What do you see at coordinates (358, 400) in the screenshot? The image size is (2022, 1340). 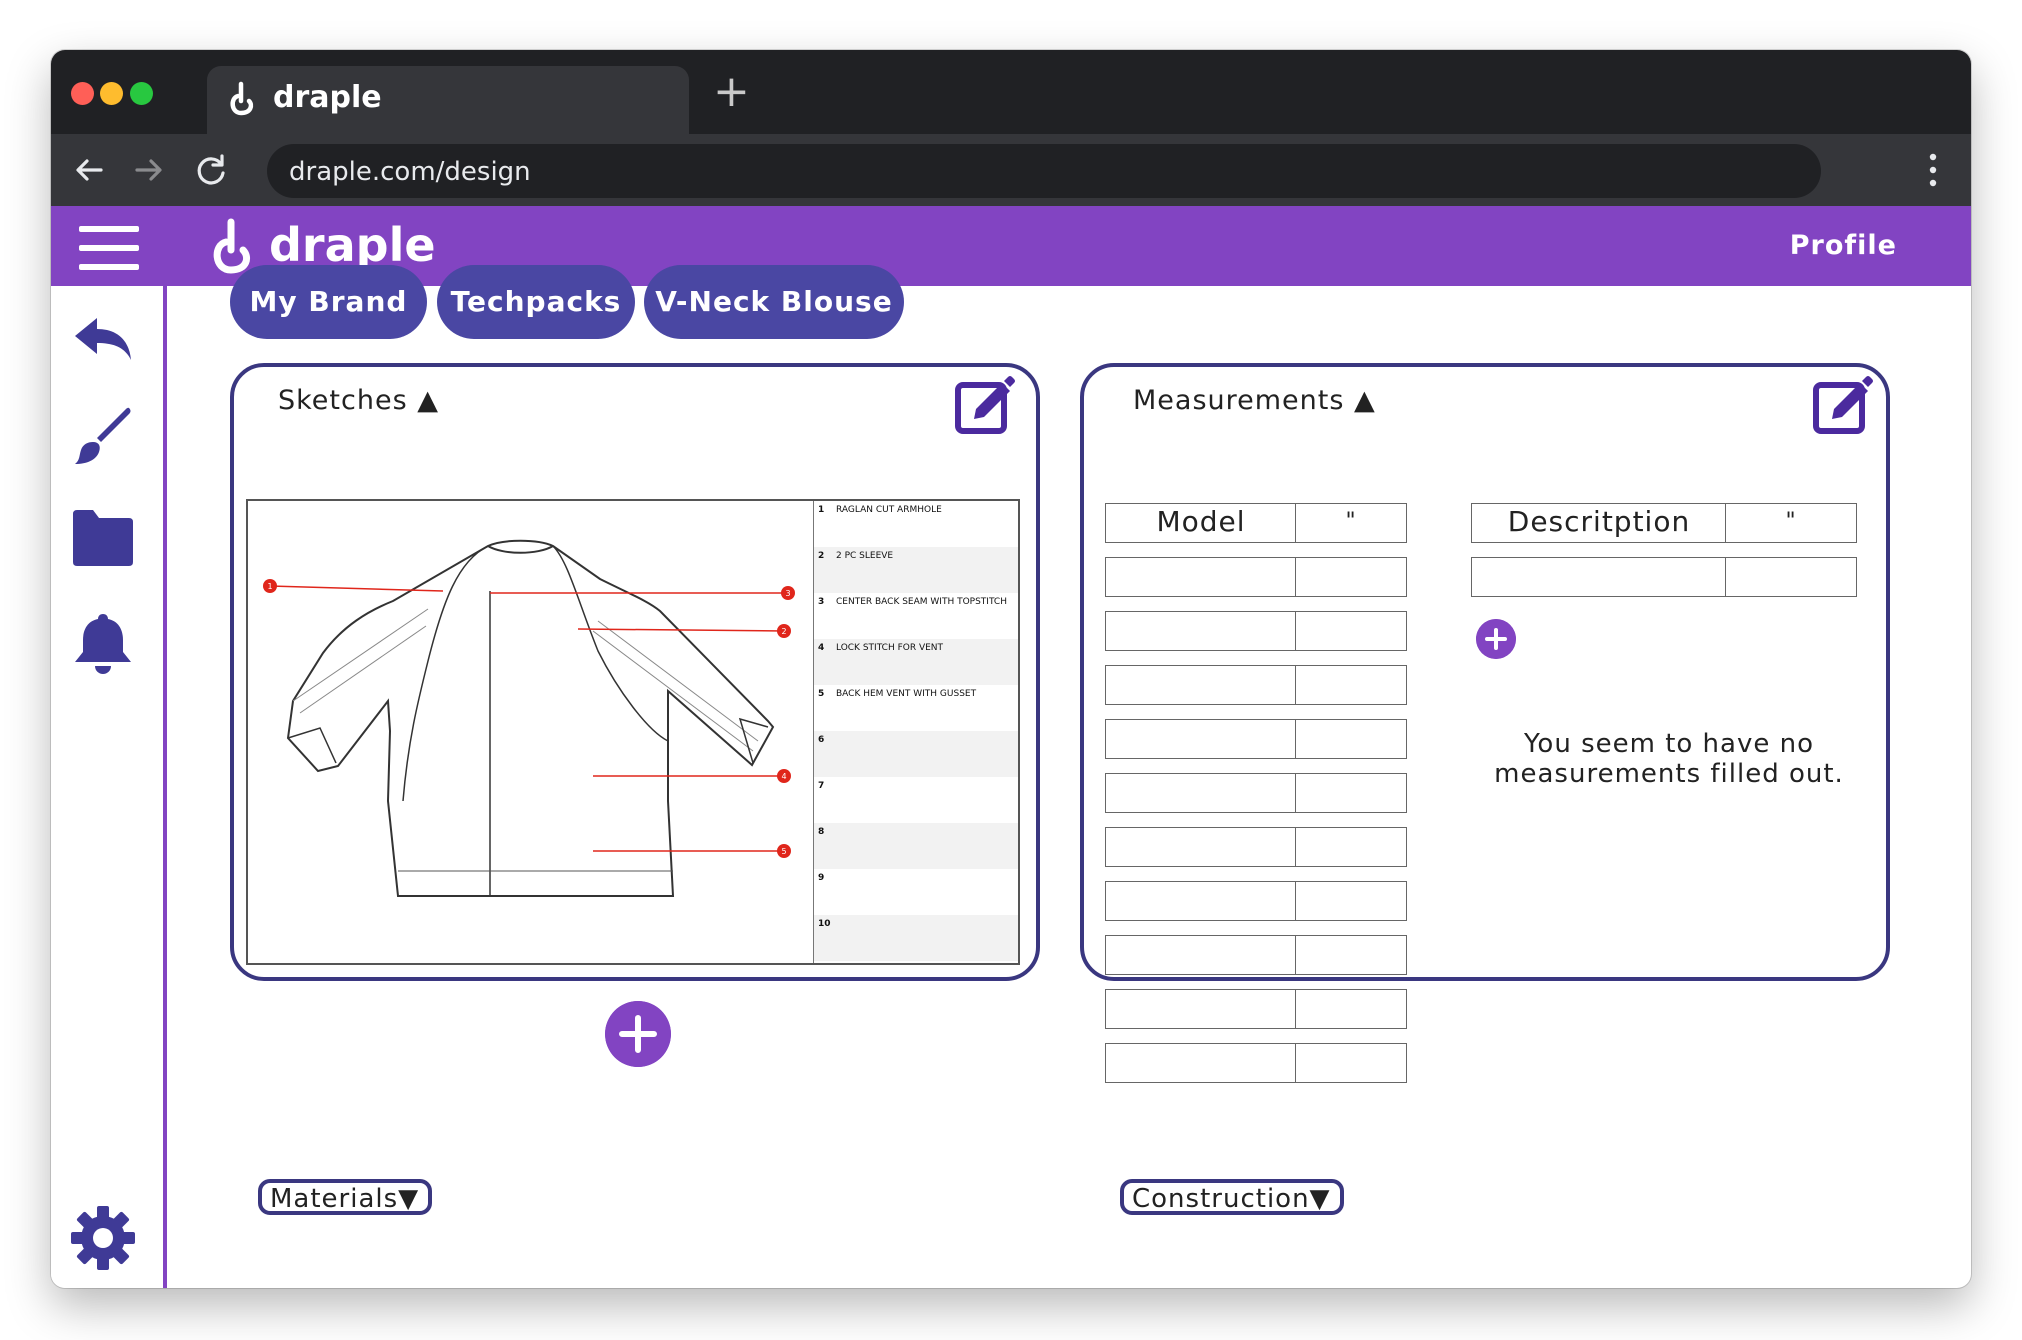 I see `sketches-title: Sketches ▲` at bounding box center [358, 400].